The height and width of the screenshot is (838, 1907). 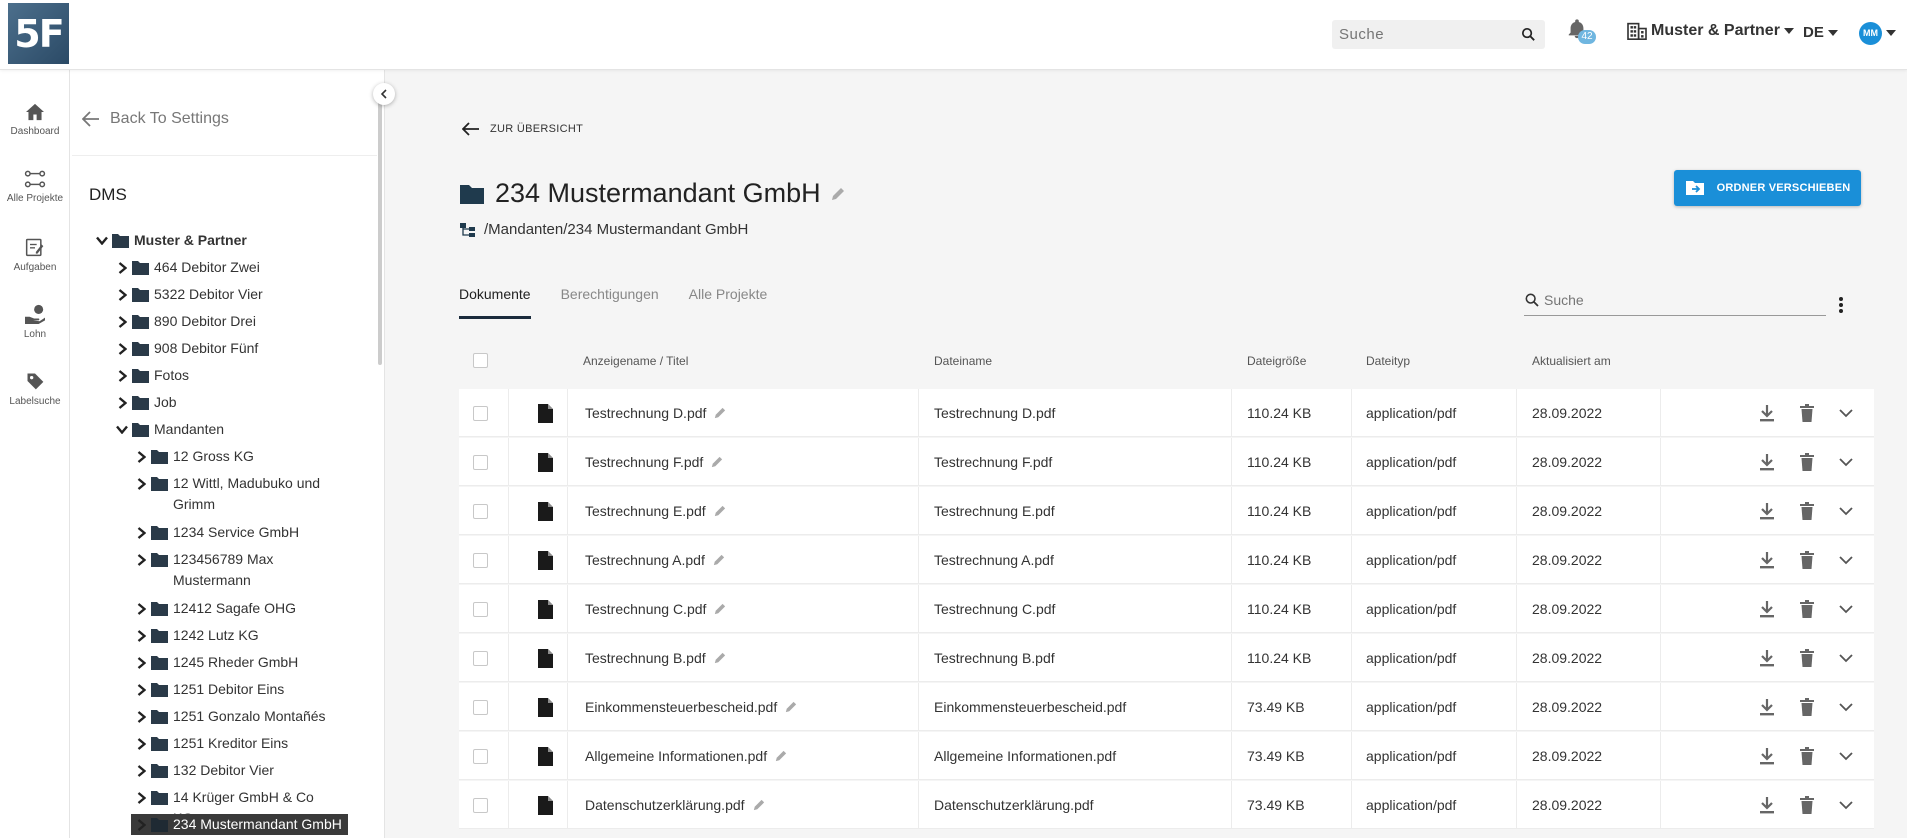 What do you see at coordinates (1841, 305) in the screenshot?
I see `more-options-icon` at bounding box center [1841, 305].